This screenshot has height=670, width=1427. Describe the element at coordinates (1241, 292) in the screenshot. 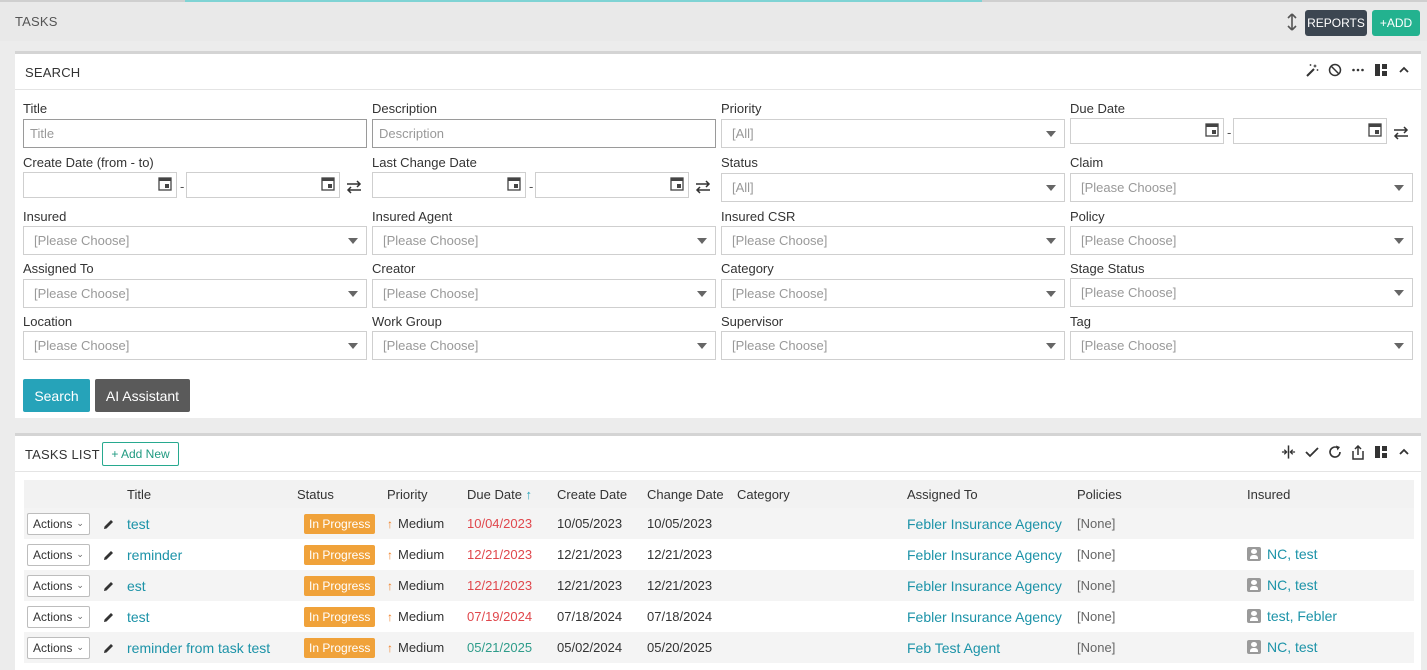

I see `stage-status-select: [Please Choose]` at that location.